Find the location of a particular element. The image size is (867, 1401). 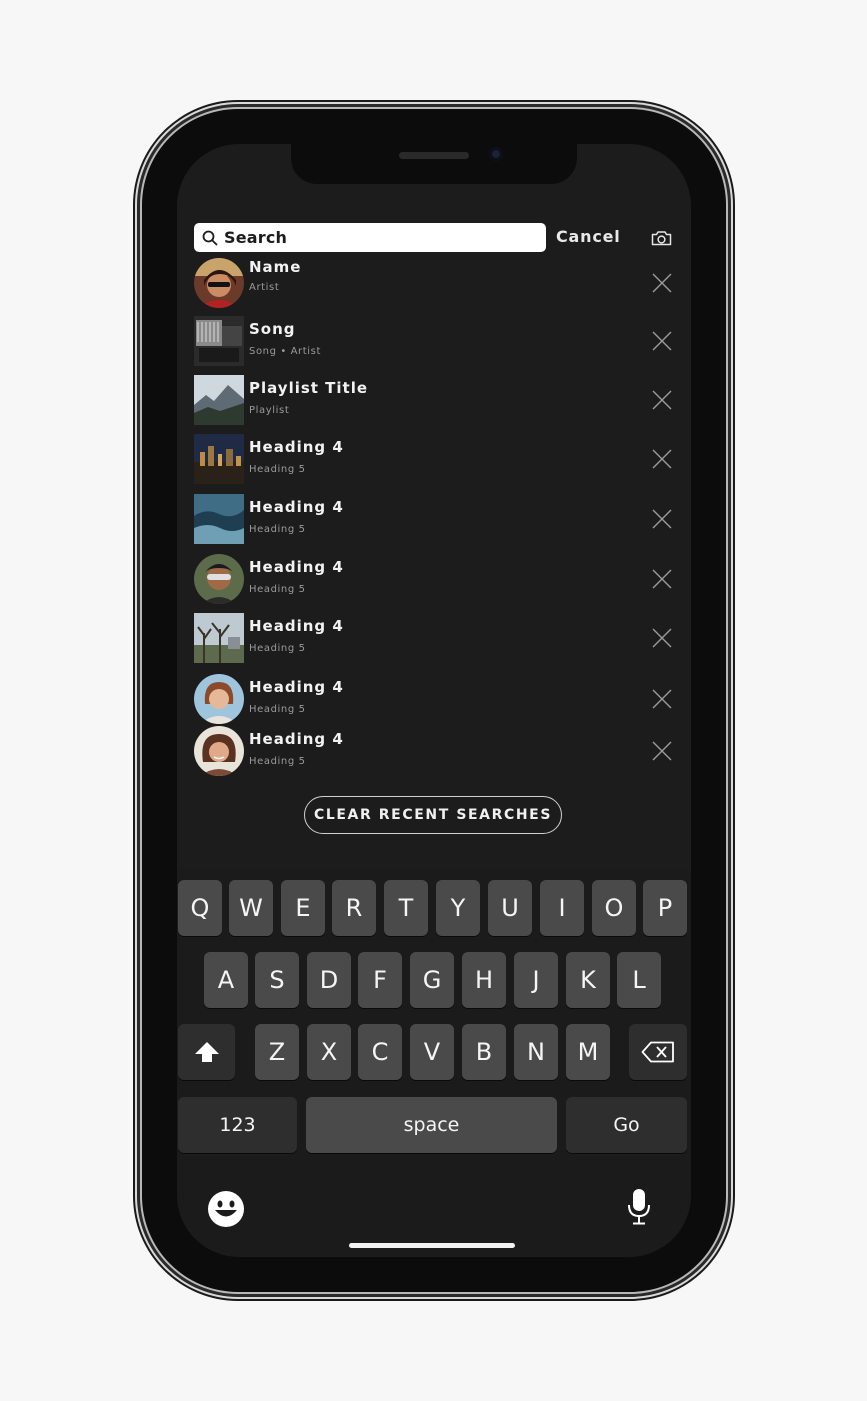

shift-icon is located at coordinates (206, 1052).